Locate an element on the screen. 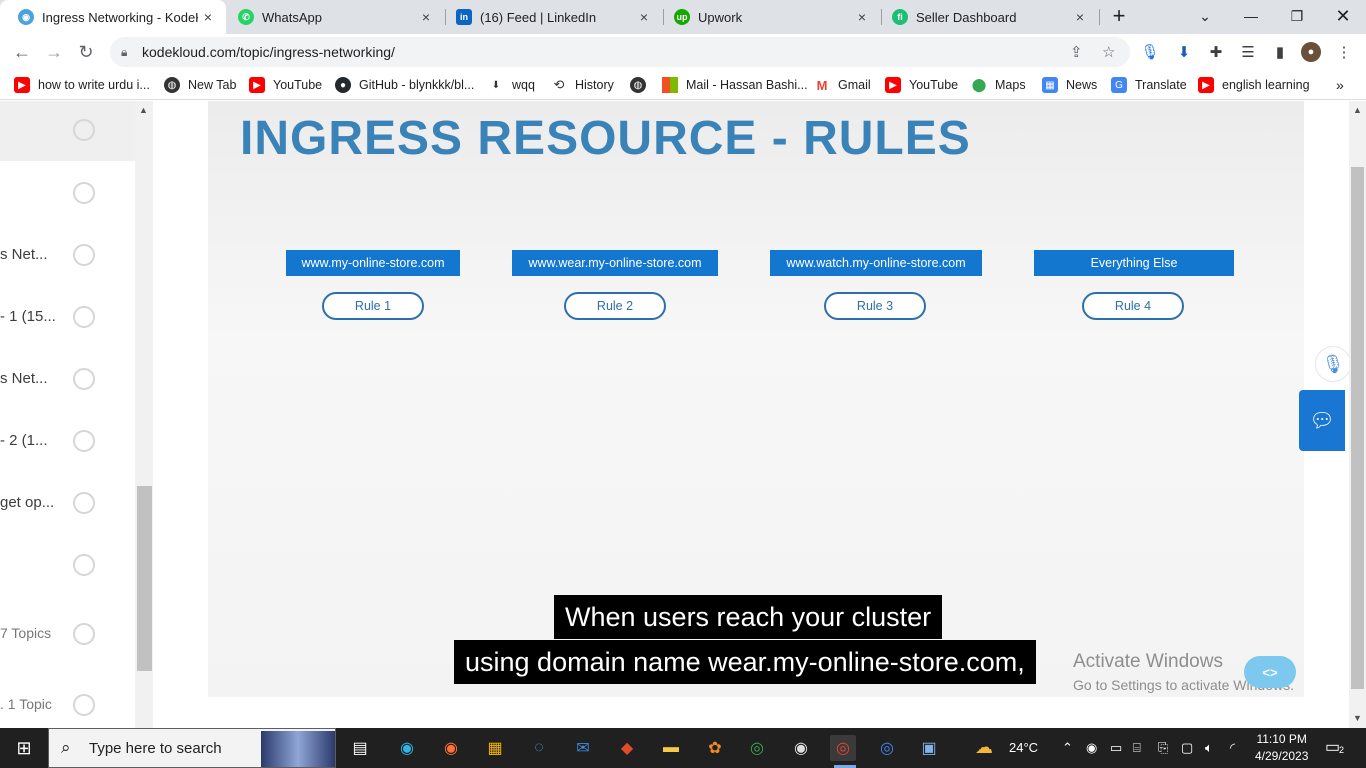  url-text: kodekloud.com/topic/ingress-networking/ is located at coordinates (268, 52).